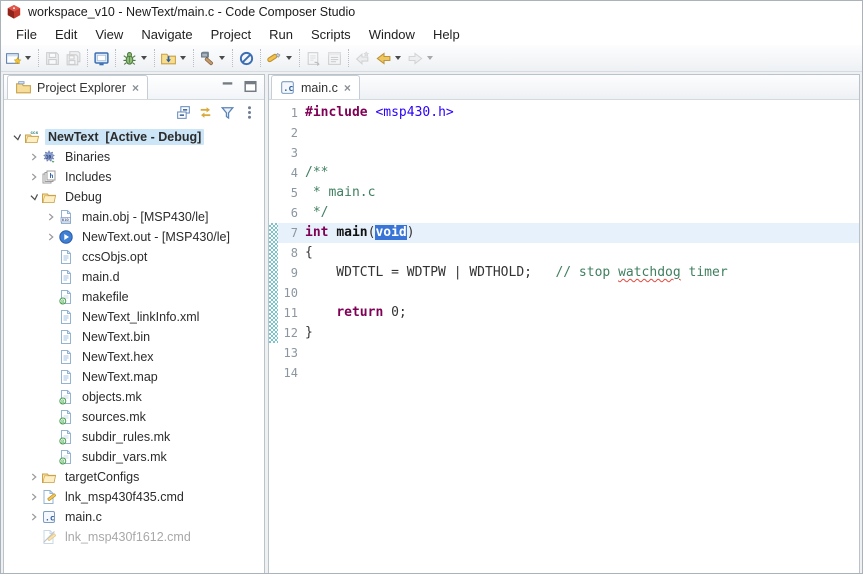 This screenshot has width=863, height=574. Describe the element at coordinates (101, 277) in the screenshot. I see `tree-item-label: main.d` at that location.